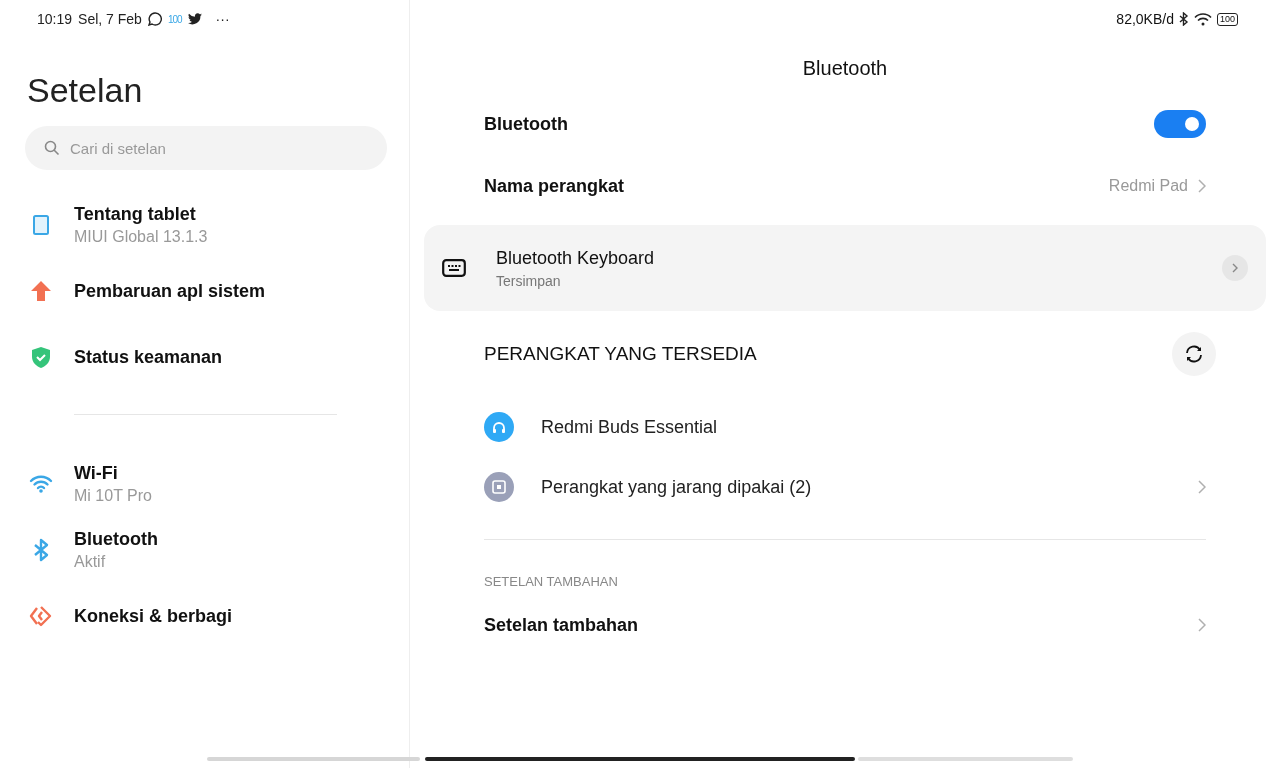 Image resolution: width=1280 pixels, height=768 pixels. Describe the element at coordinates (205, 550) in the screenshot. I see `settings-menu-item: Bluetooth Aktif` at that location.